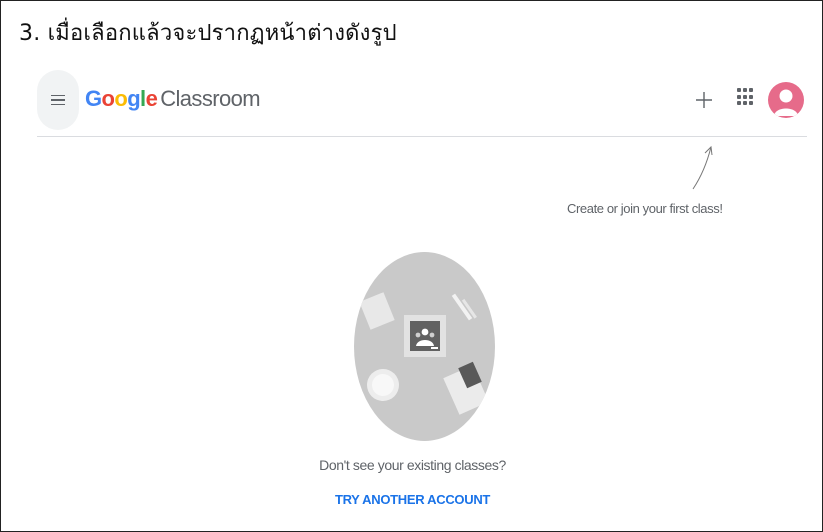  Describe the element at coordinates (208, 33) in the screenshot. I see `instruction-caption: 3. เมื่อเลือกแล้วจะปรากฏหน้าต่างดังรูป` at that location.